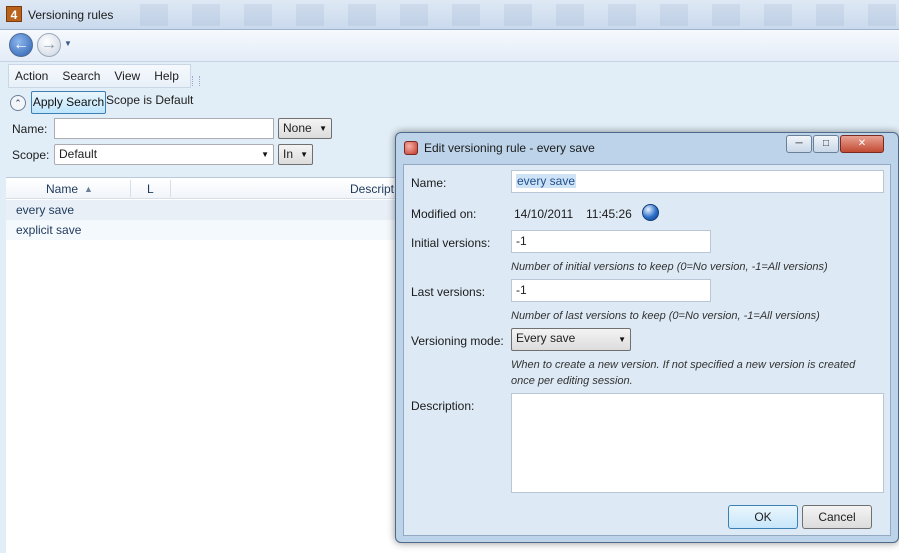 This screenshot has height=553, width=899. Describe the element at coordinates (799, 144) in the screenshot. I see `minimize-icon: ─` at that location.